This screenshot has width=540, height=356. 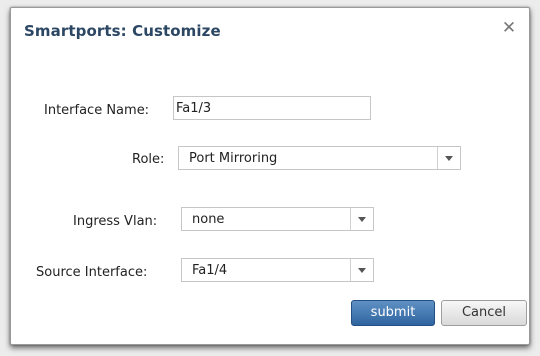 What do you see at coordinates (448, 158) in the screenshot?
I see `role-select-chevron-down-icon` at bounding box center [448, 158].